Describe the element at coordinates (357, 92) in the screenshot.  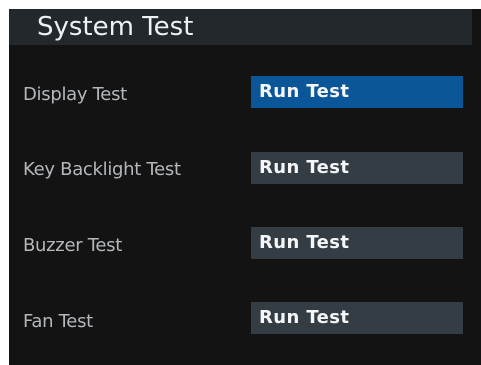
I see `display-test-run-button: Run Test` at that location.